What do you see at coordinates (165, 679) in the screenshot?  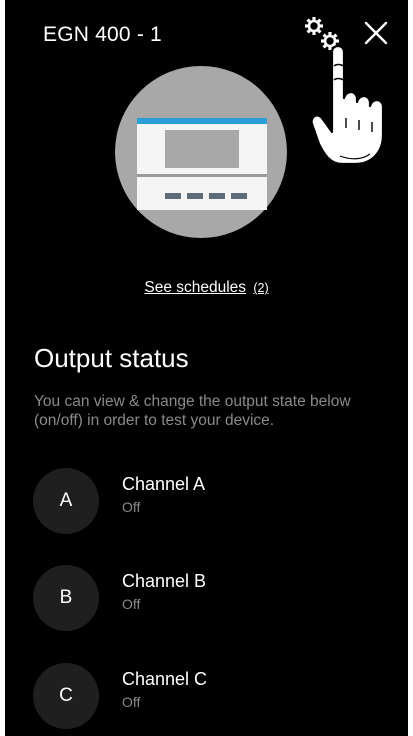 I see `channel-name: Channel C` at bounding box center [165, 679].